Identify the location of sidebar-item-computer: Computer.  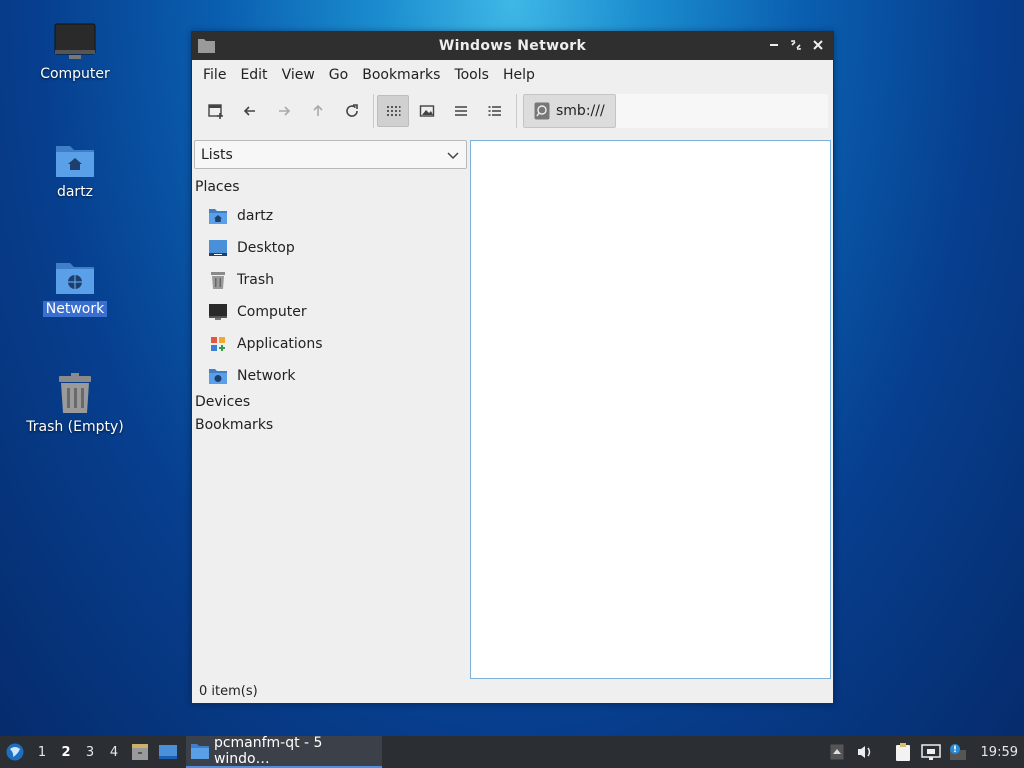
(257, 312).